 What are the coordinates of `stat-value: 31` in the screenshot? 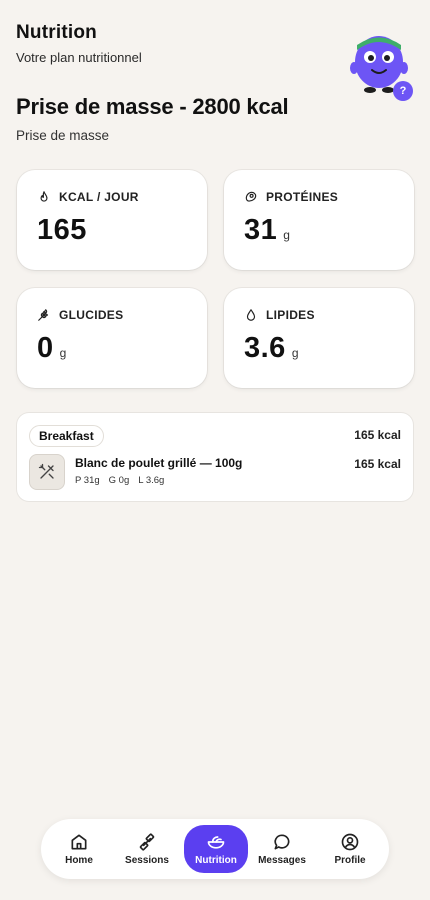 It's located at (261, 230).